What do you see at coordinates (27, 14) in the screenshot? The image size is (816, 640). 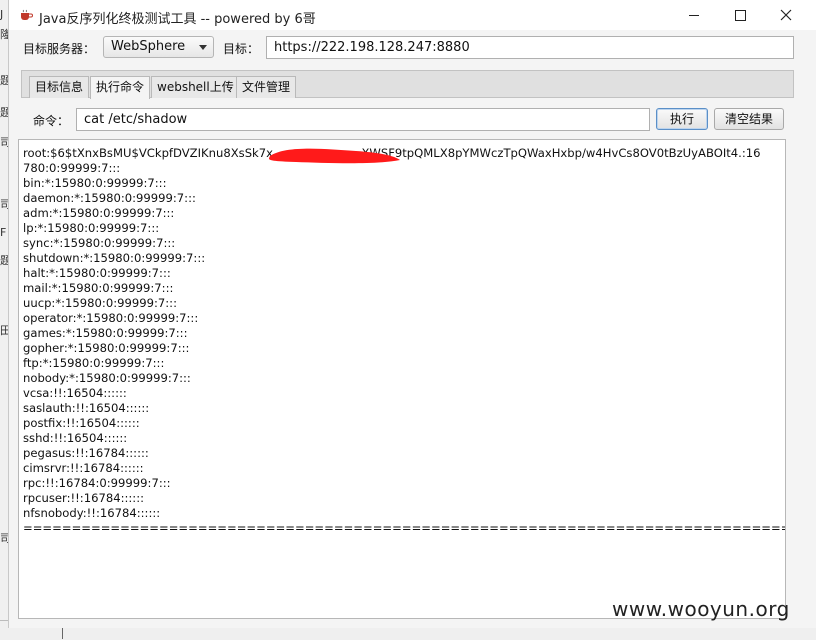 I see `java-cup-icon` at bounding box center [27, 14].